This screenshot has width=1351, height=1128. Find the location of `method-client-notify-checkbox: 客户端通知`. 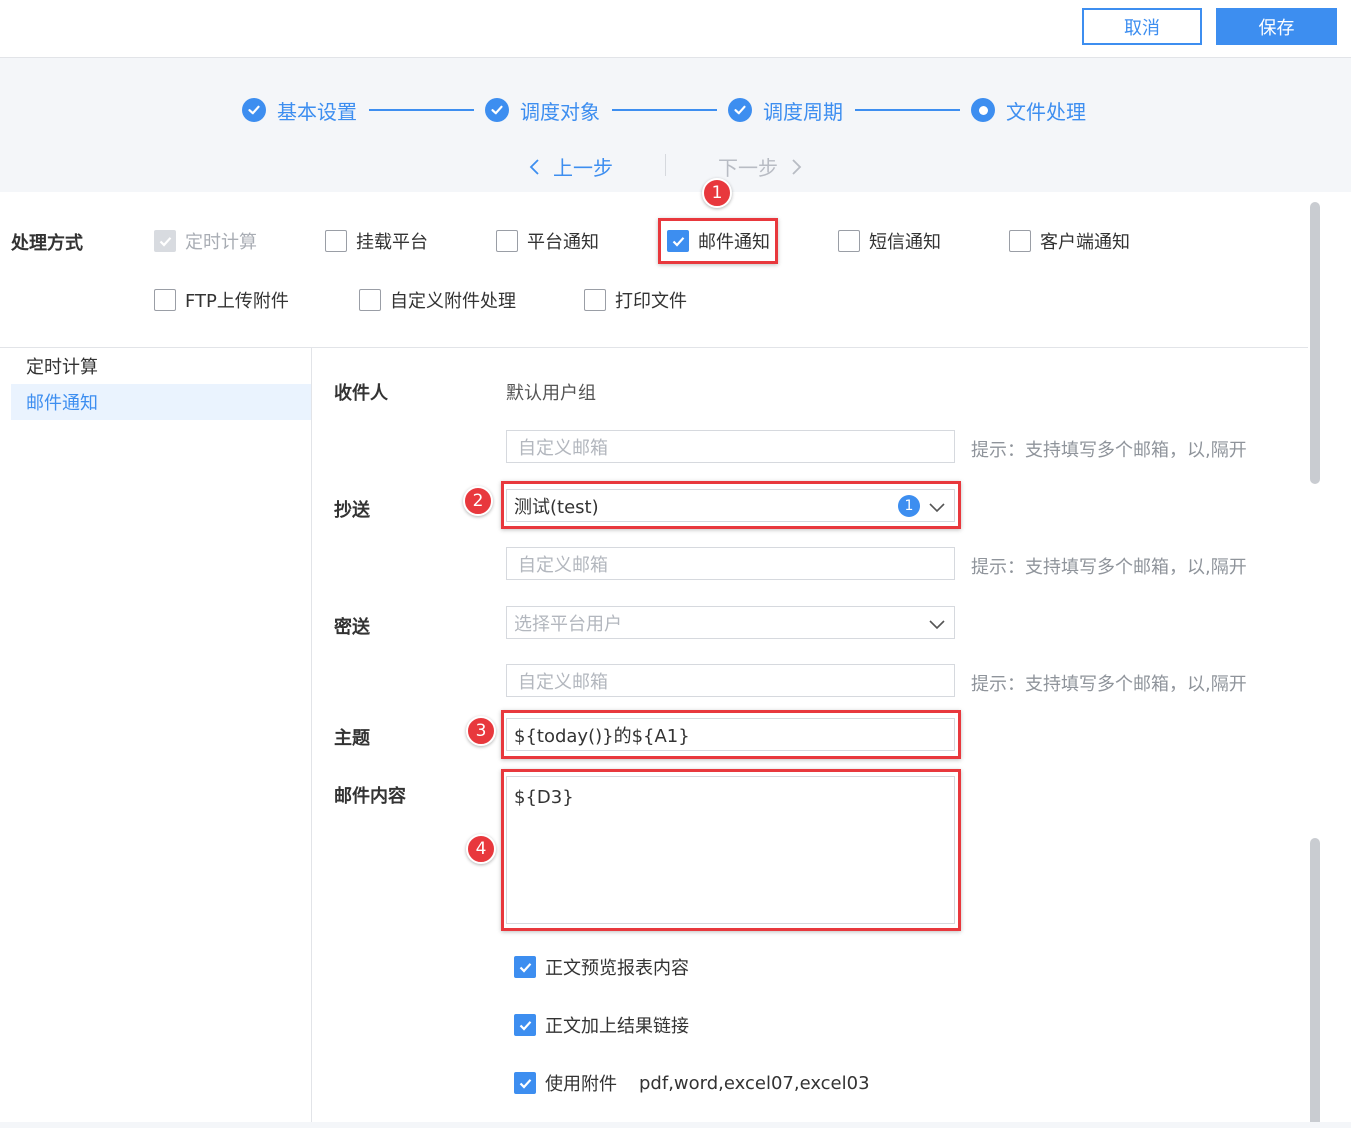

method-client-notify-checkbox: 客户端通知 is located at coordinates (1069, 241).